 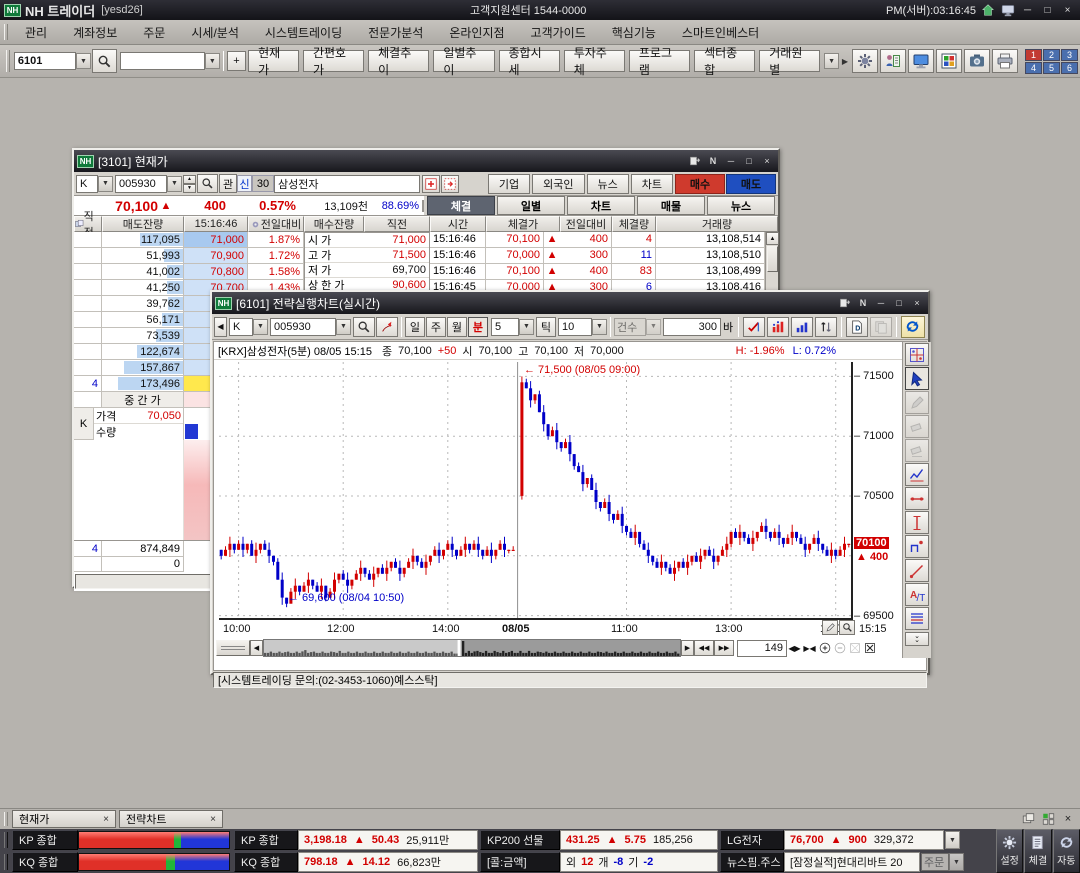 I want to click on status1-grip, so click(x=6, y=840).